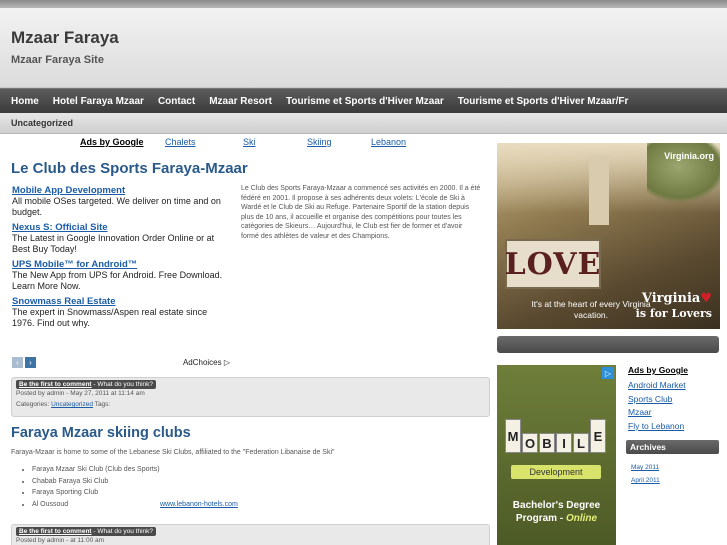  I want to click on tile: L, so click(581, 443).